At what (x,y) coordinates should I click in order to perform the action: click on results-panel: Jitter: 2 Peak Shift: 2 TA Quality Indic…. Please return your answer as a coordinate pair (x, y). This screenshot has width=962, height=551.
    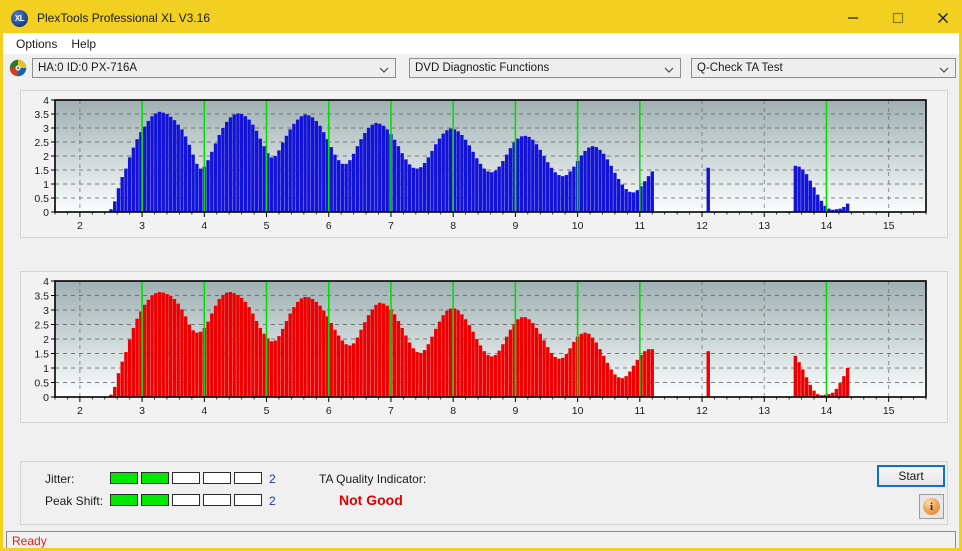
    Looking at the image, I should click on (484, 493).